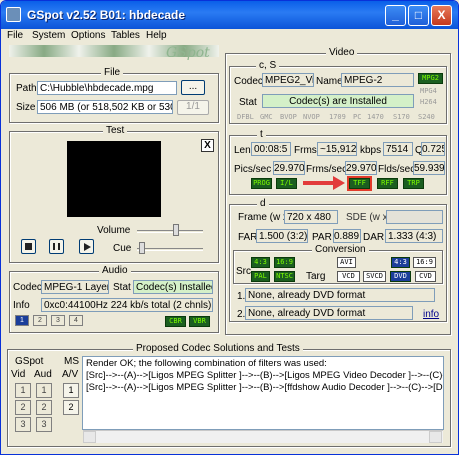  Describe the element at coordinates (346, 262) in the screenshot. I see `targ-avi: AVI` at that location.